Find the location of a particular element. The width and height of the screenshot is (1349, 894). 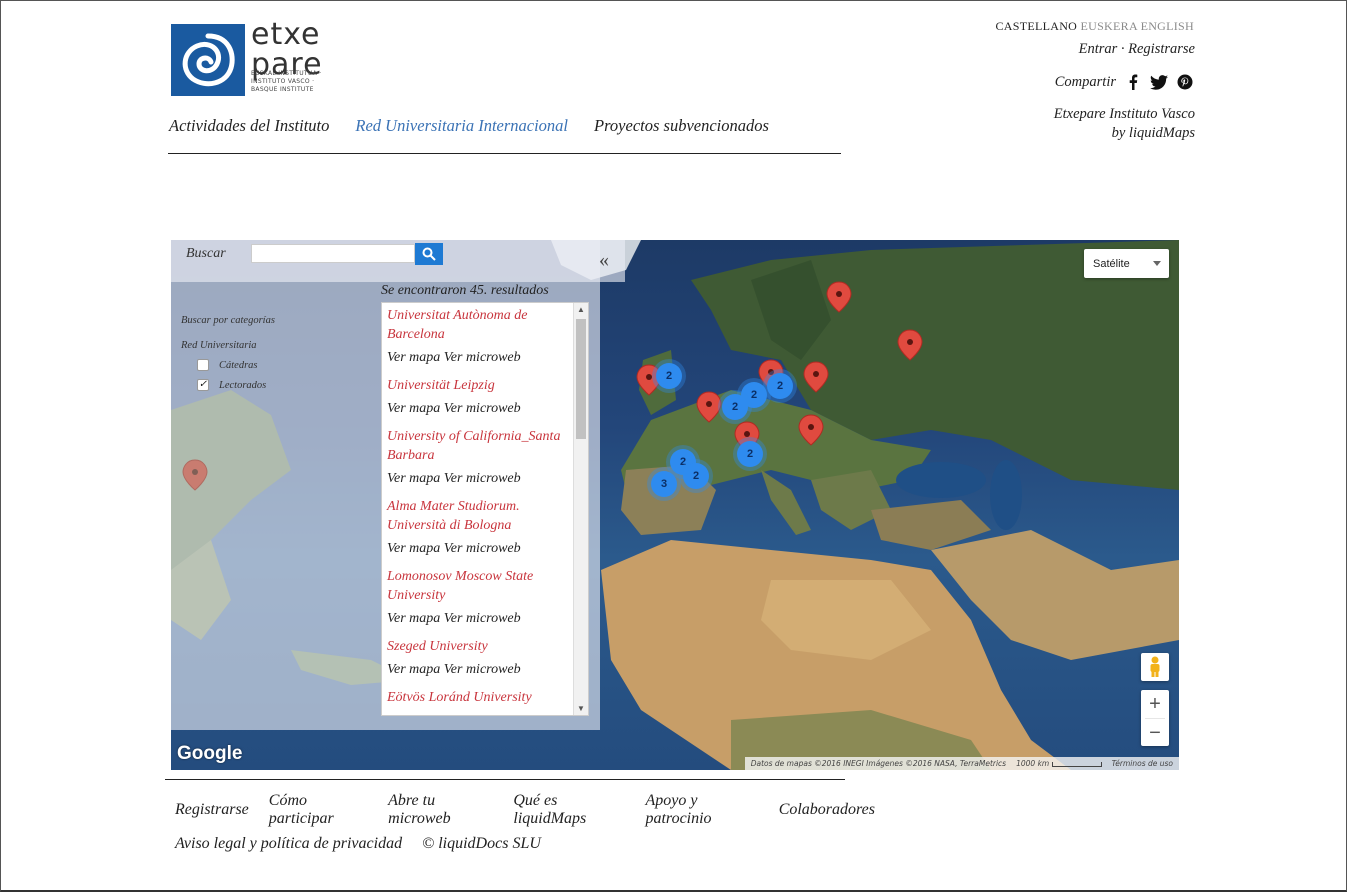

login-link: Entrar is located at coordinates (1098, 49).